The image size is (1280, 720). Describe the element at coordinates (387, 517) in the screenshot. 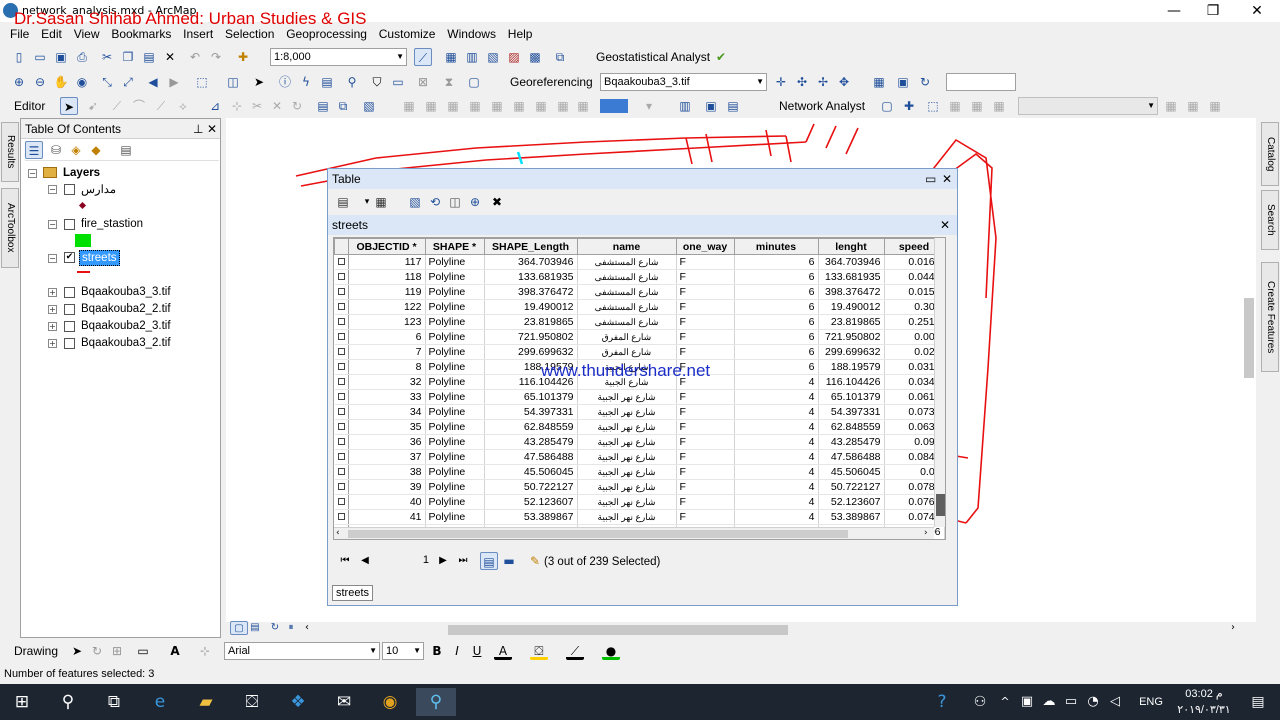

I see `table-cell: 41` at that location.